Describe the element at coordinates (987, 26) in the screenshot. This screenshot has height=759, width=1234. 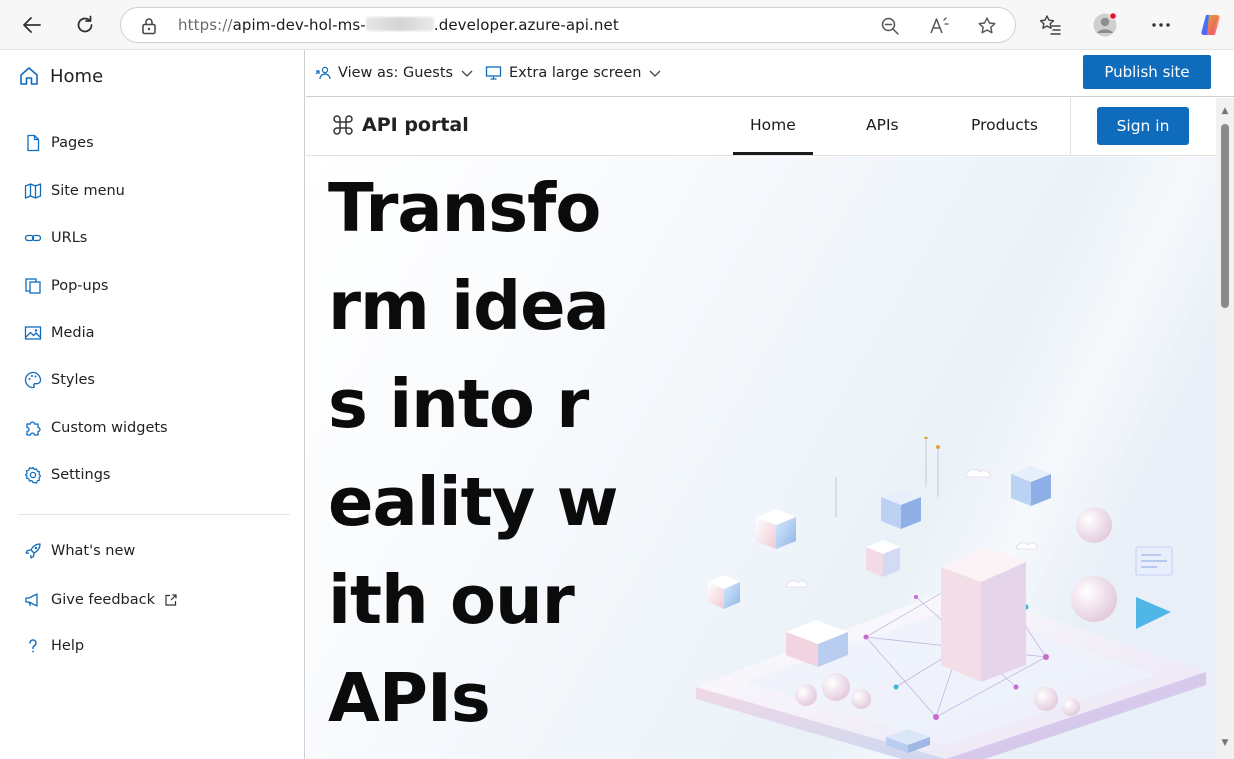
I see `favorite-star-icon` at that location.